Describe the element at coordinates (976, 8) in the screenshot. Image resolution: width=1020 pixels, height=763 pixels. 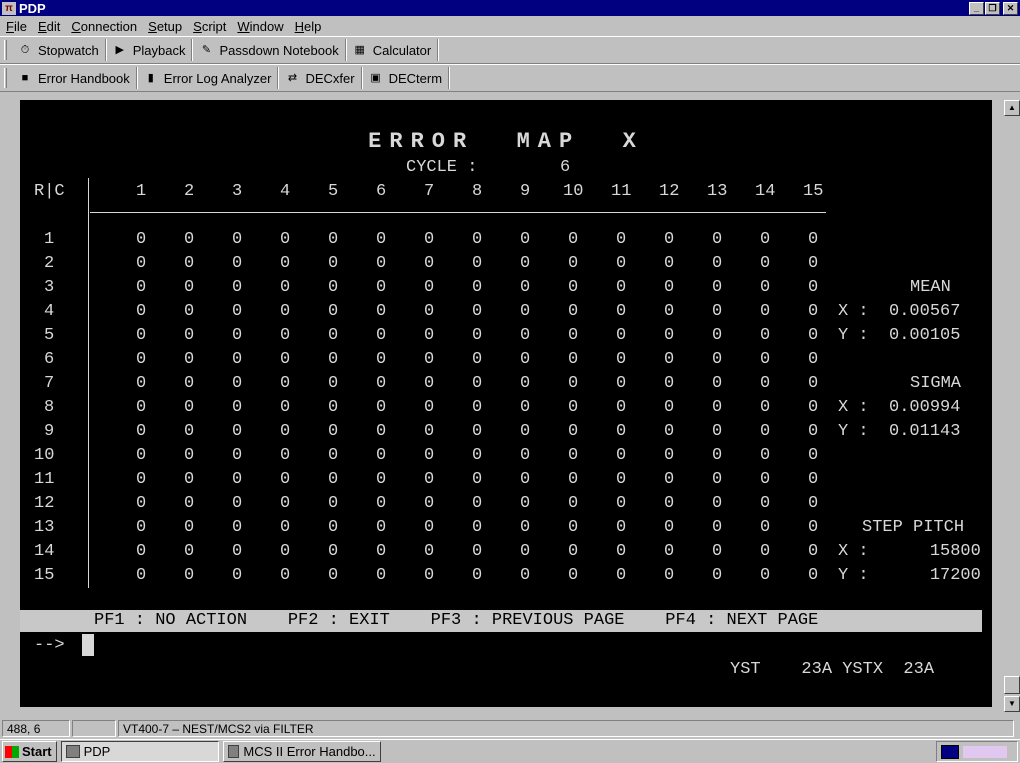
I see `minimize-button: _` at that location.